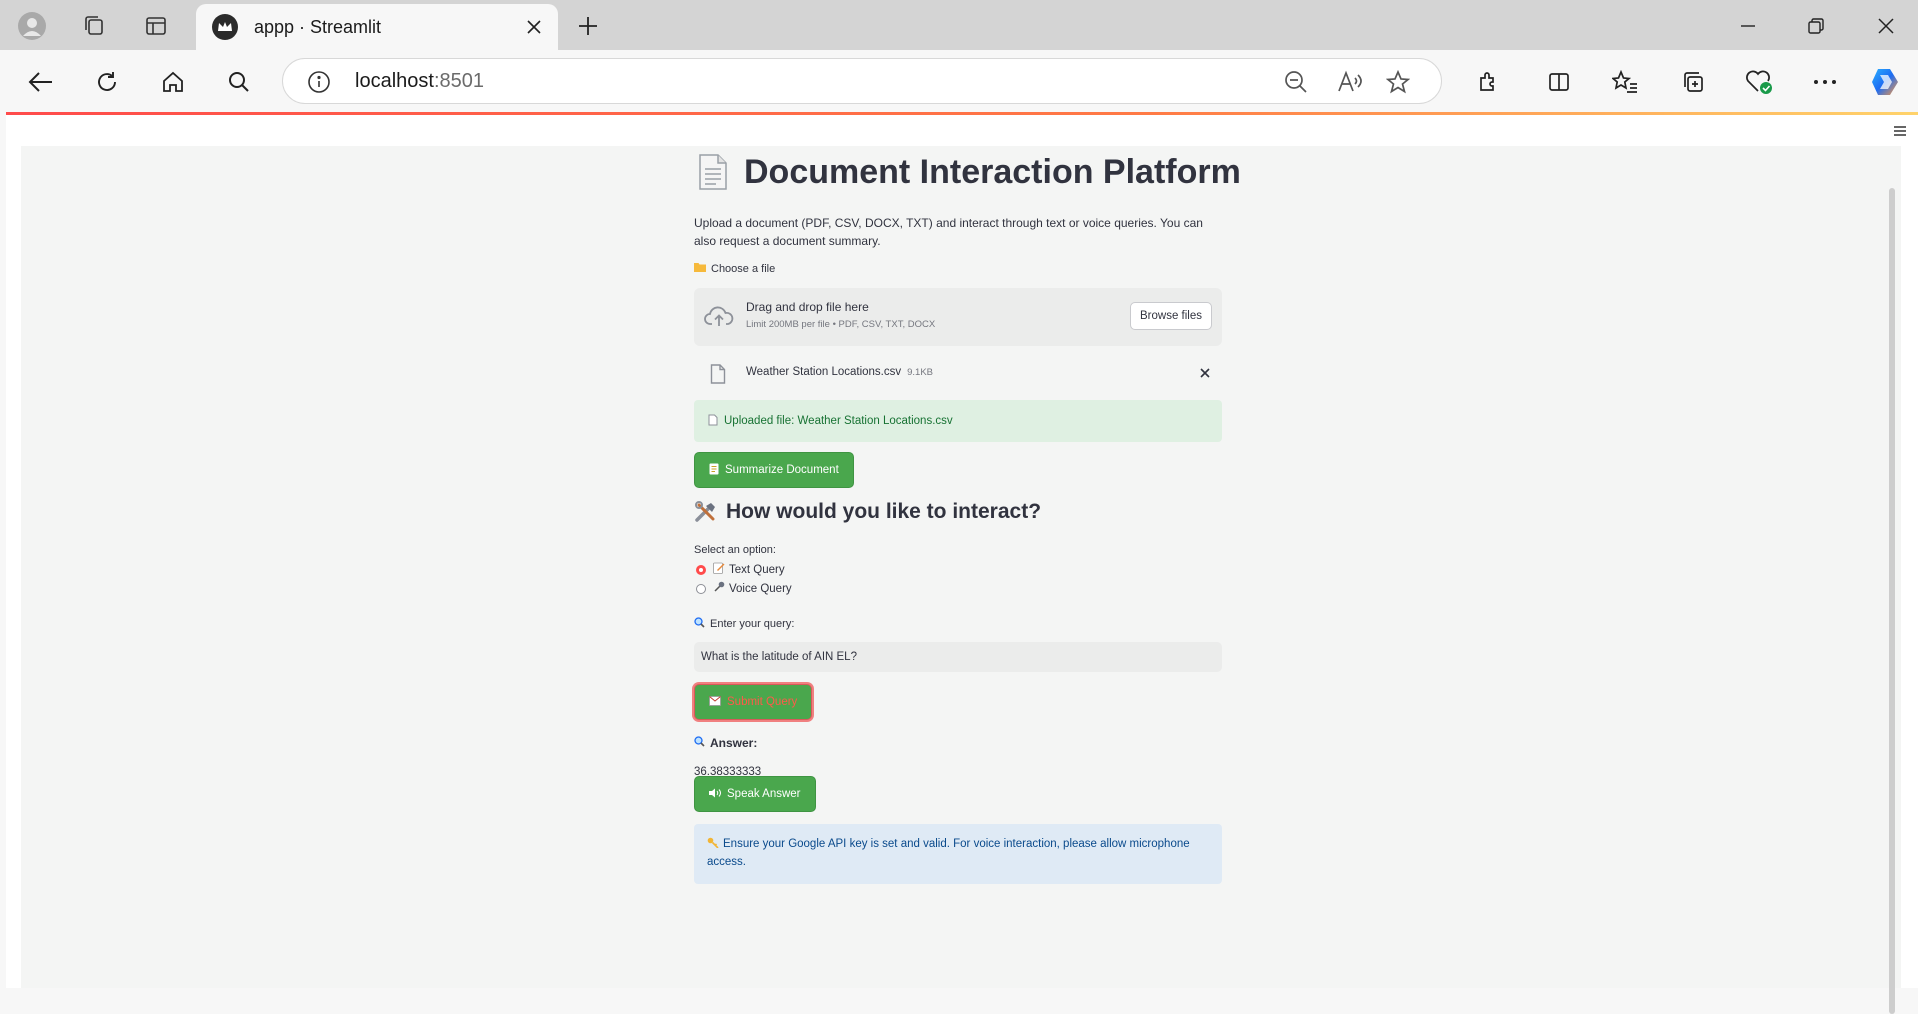 This screenshot has height=1014, width=1918. What do you see at coordinates (958, 373) in the screenshot?
I see `uploaded-file-row: Weather Station Locations.csv 9.1KB` at bounding box center [958, 373].